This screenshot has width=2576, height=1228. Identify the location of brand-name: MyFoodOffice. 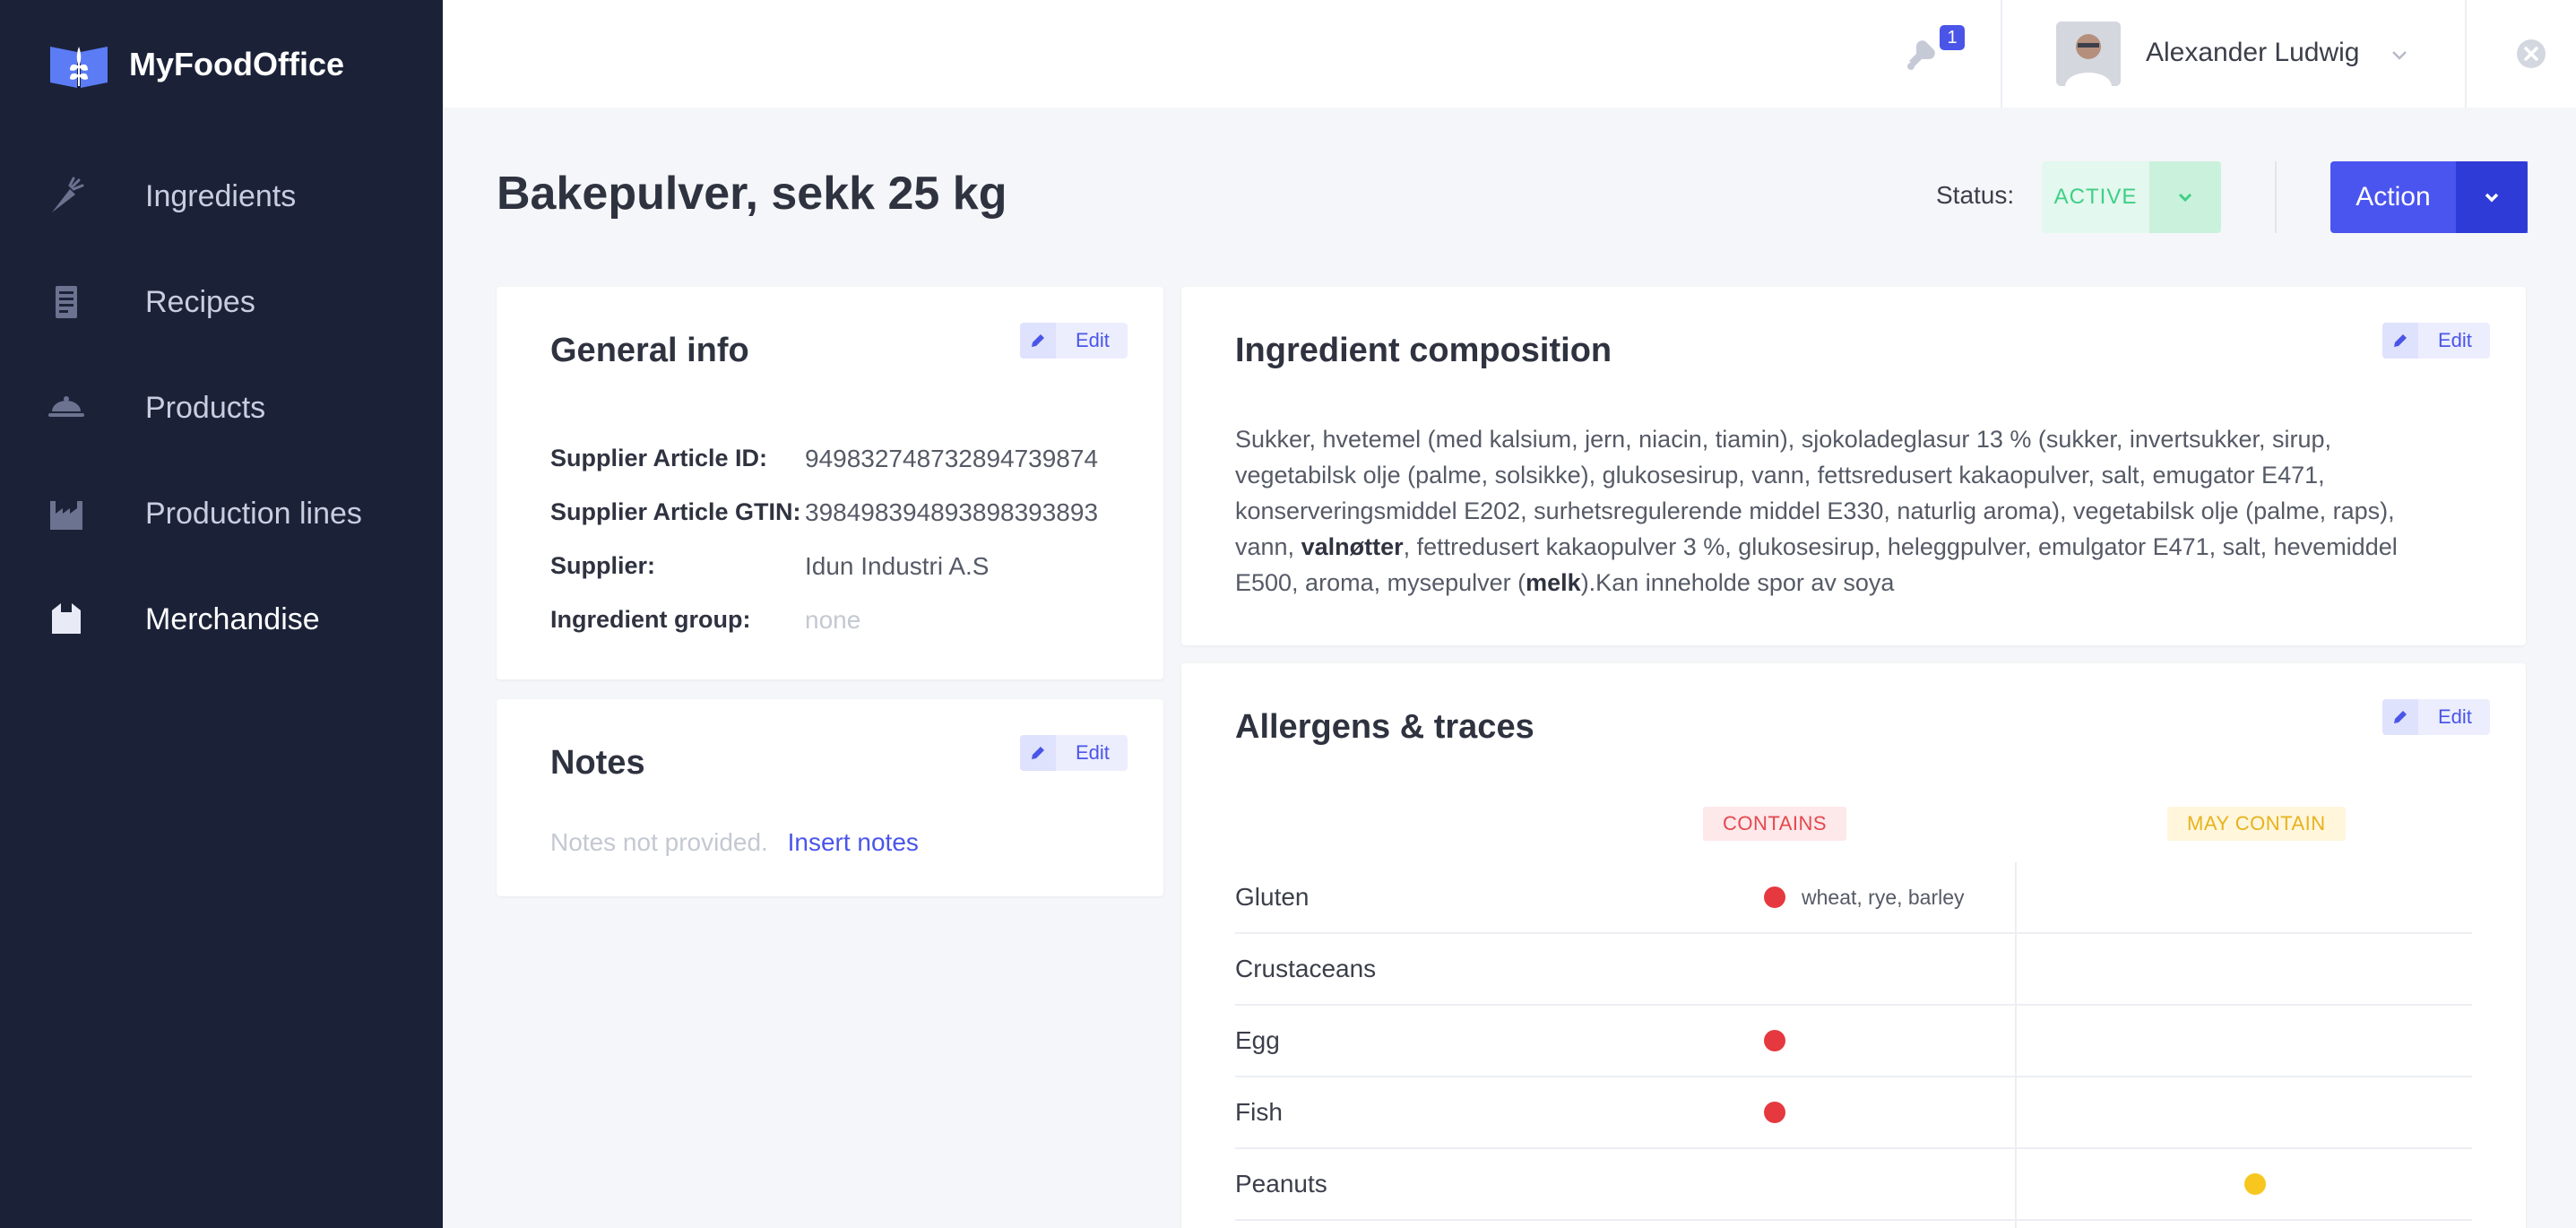
(236, 64).